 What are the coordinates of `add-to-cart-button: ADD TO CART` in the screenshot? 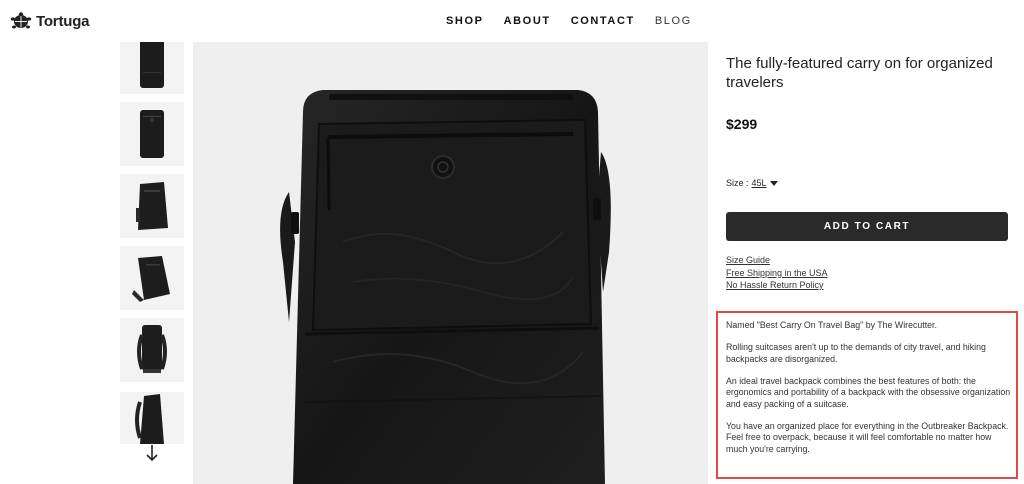 It's located at (867, 226).